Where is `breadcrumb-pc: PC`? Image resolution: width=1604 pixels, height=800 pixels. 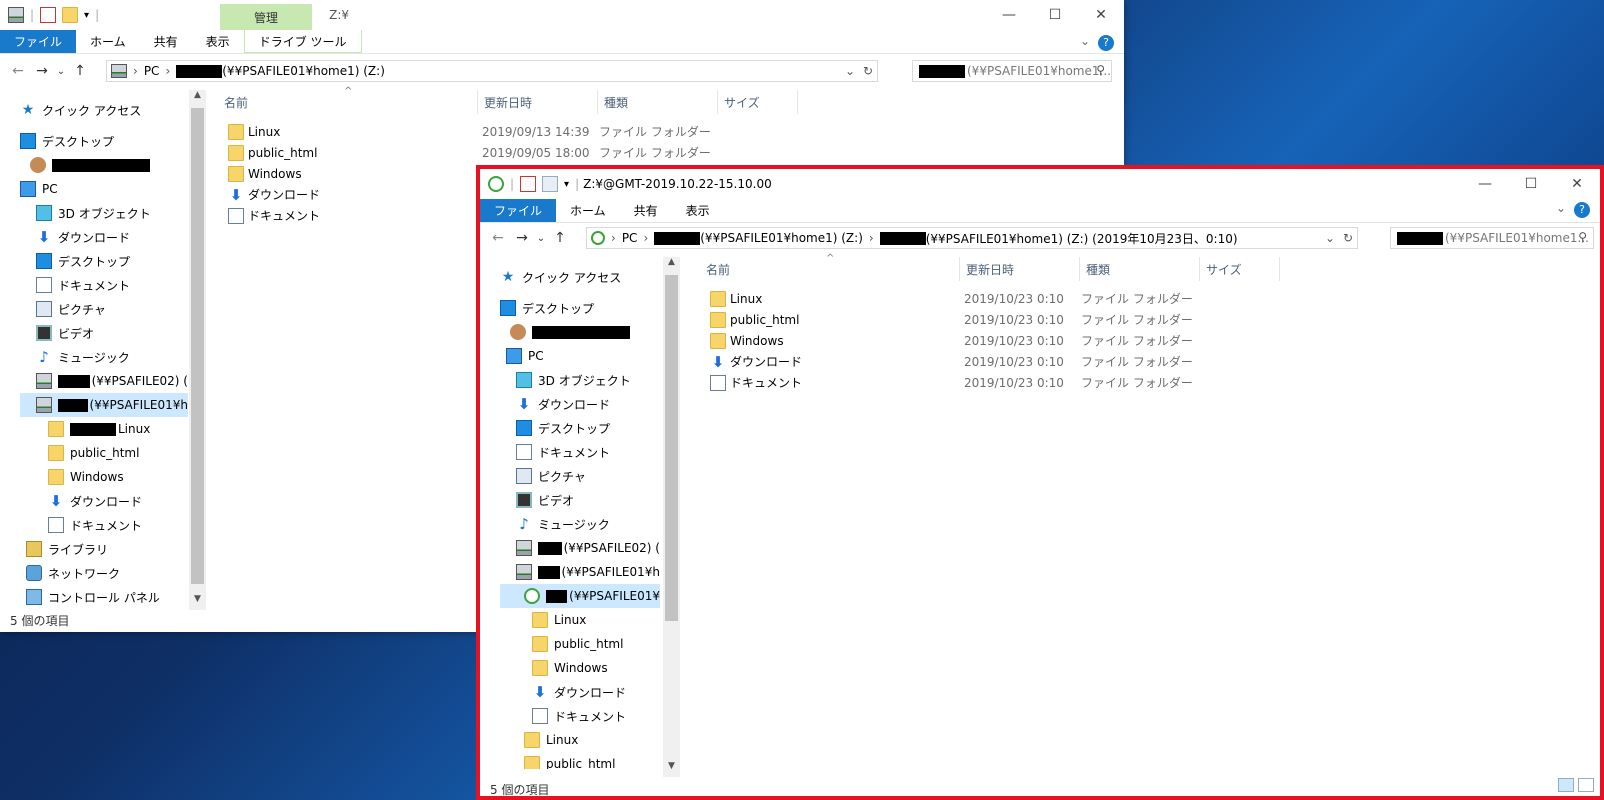
breadcrumb-pc: PC is located at coordinates (152, 71).